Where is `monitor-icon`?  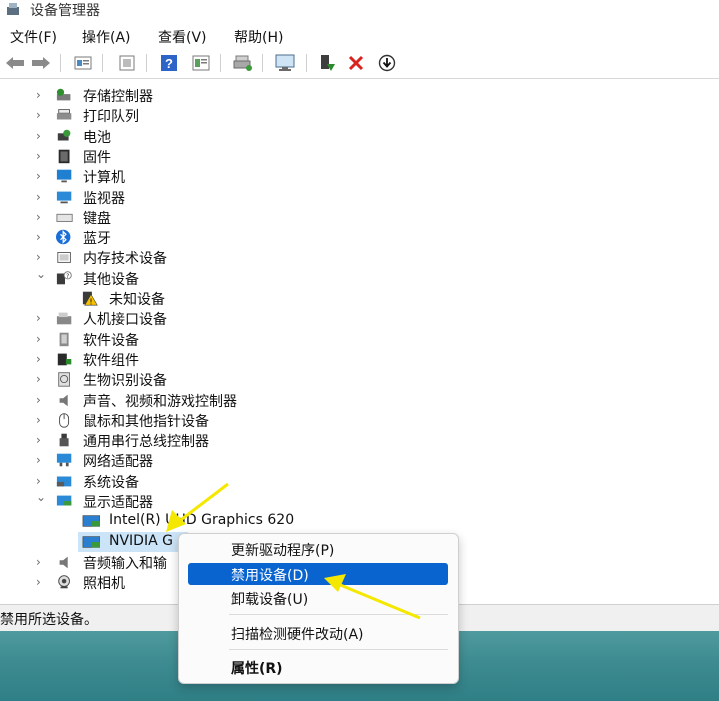
monitor-icon is located at coordinates (64, 197).